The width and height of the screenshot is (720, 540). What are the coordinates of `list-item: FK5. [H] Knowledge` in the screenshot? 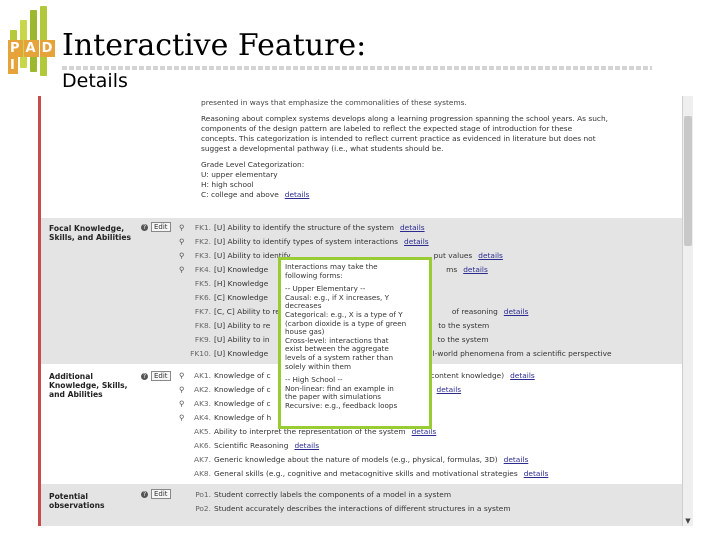 It's located at (231, 283).